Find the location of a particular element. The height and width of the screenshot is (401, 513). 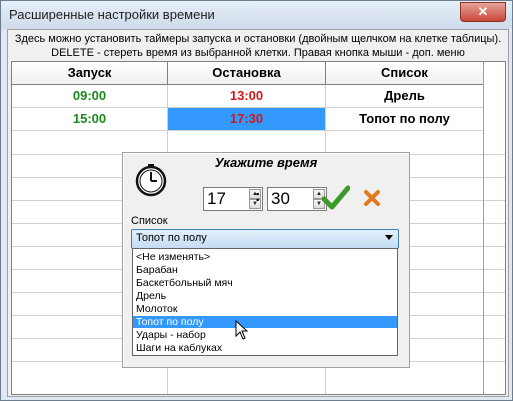

table-cell-start: 09:00 is located at coordinates (90, 96).